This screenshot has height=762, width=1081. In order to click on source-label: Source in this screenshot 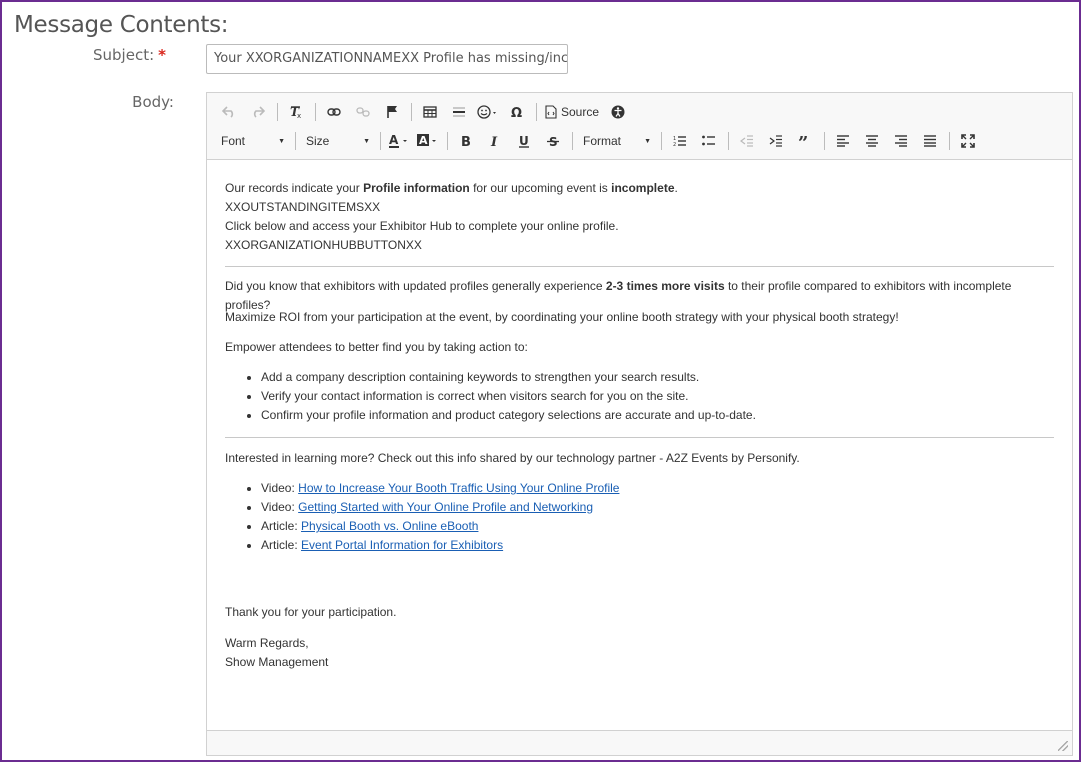, I will do `click(580, 112)`.